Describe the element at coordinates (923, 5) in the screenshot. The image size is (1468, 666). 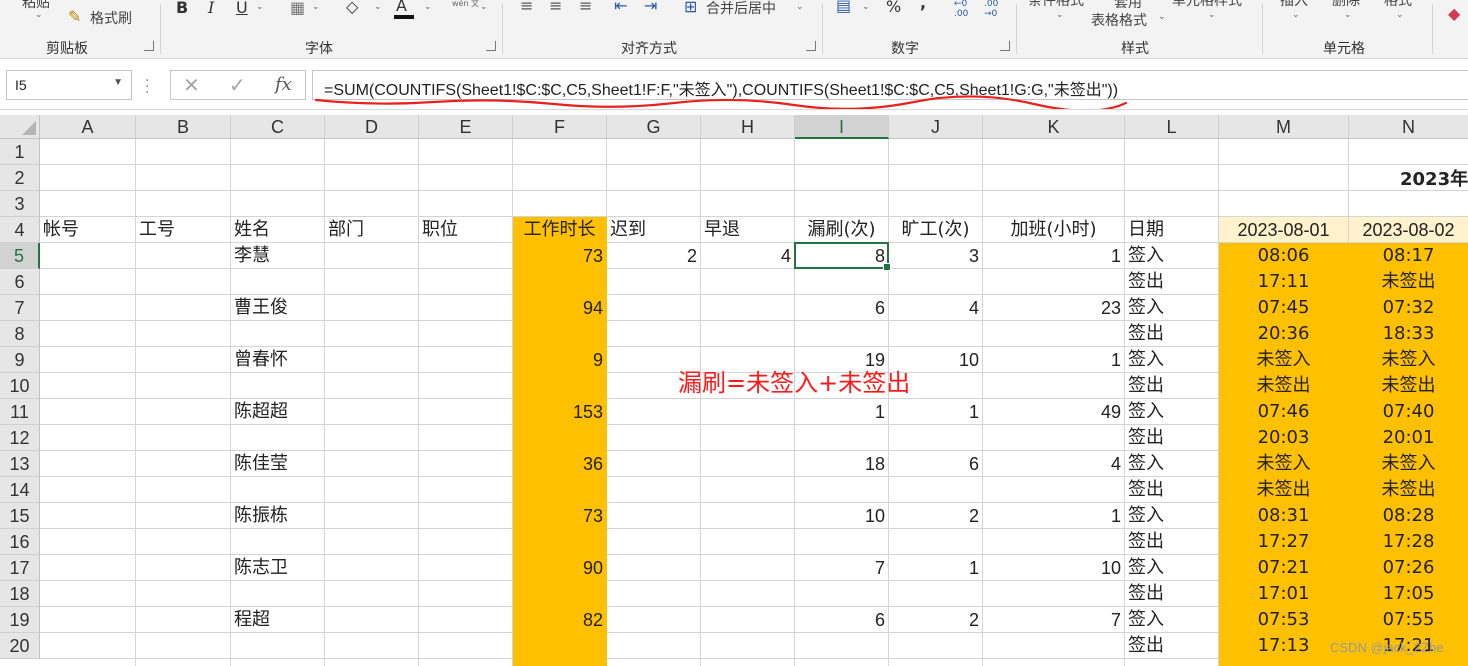
I see `comma-button: ,` at that location.